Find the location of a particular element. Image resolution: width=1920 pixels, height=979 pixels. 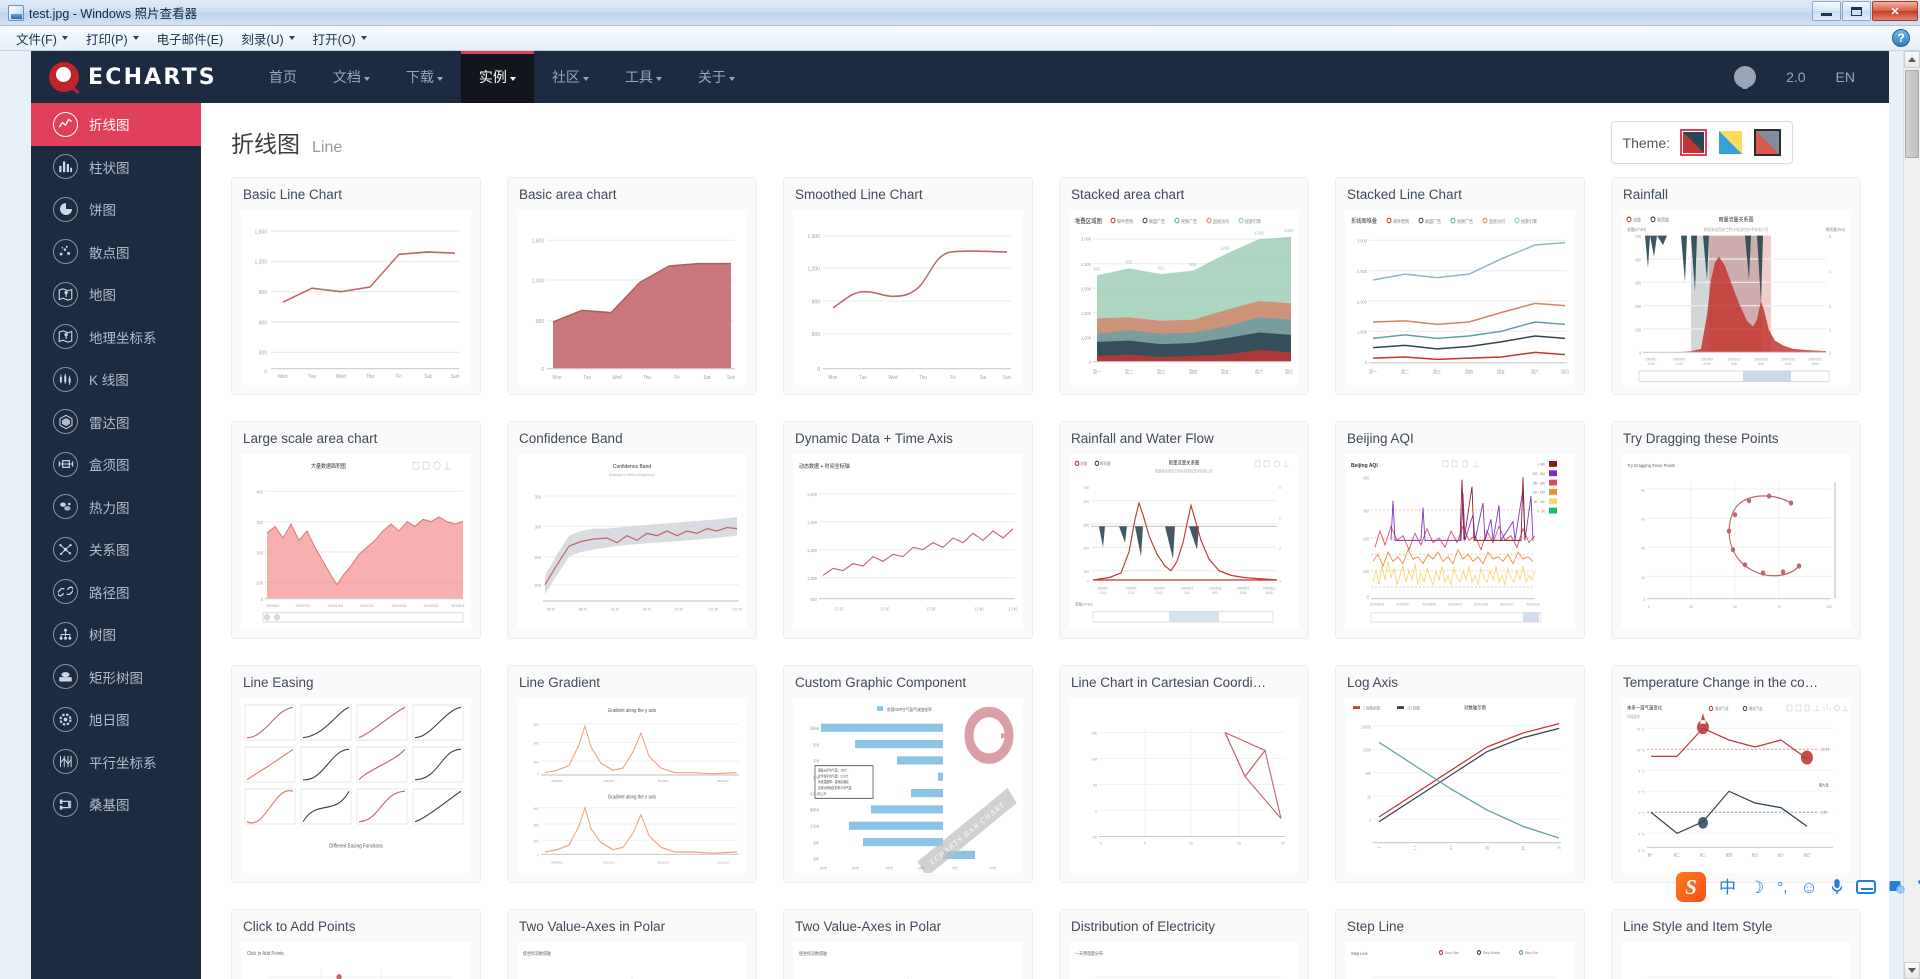

example-card: Line Easing Different Easing Functions is located at coordinates (356, 774).